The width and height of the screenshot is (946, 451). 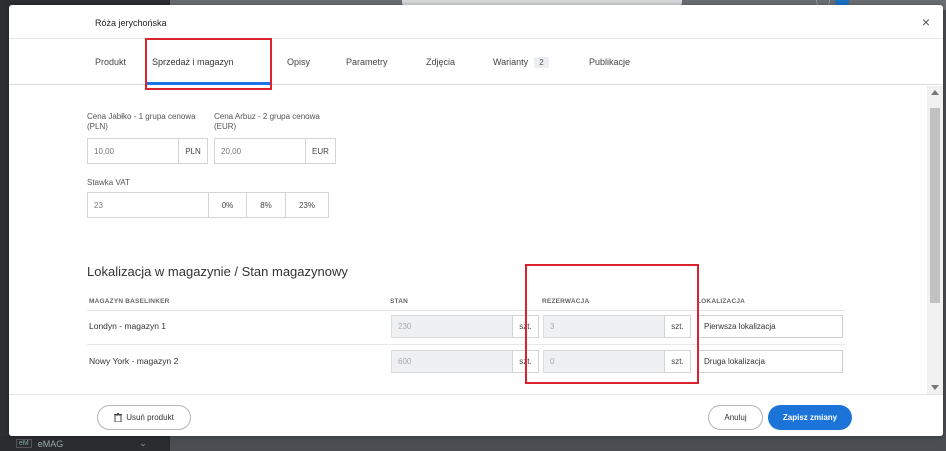 I want to click on active-tab-indicator, so click(x=207, y=83).